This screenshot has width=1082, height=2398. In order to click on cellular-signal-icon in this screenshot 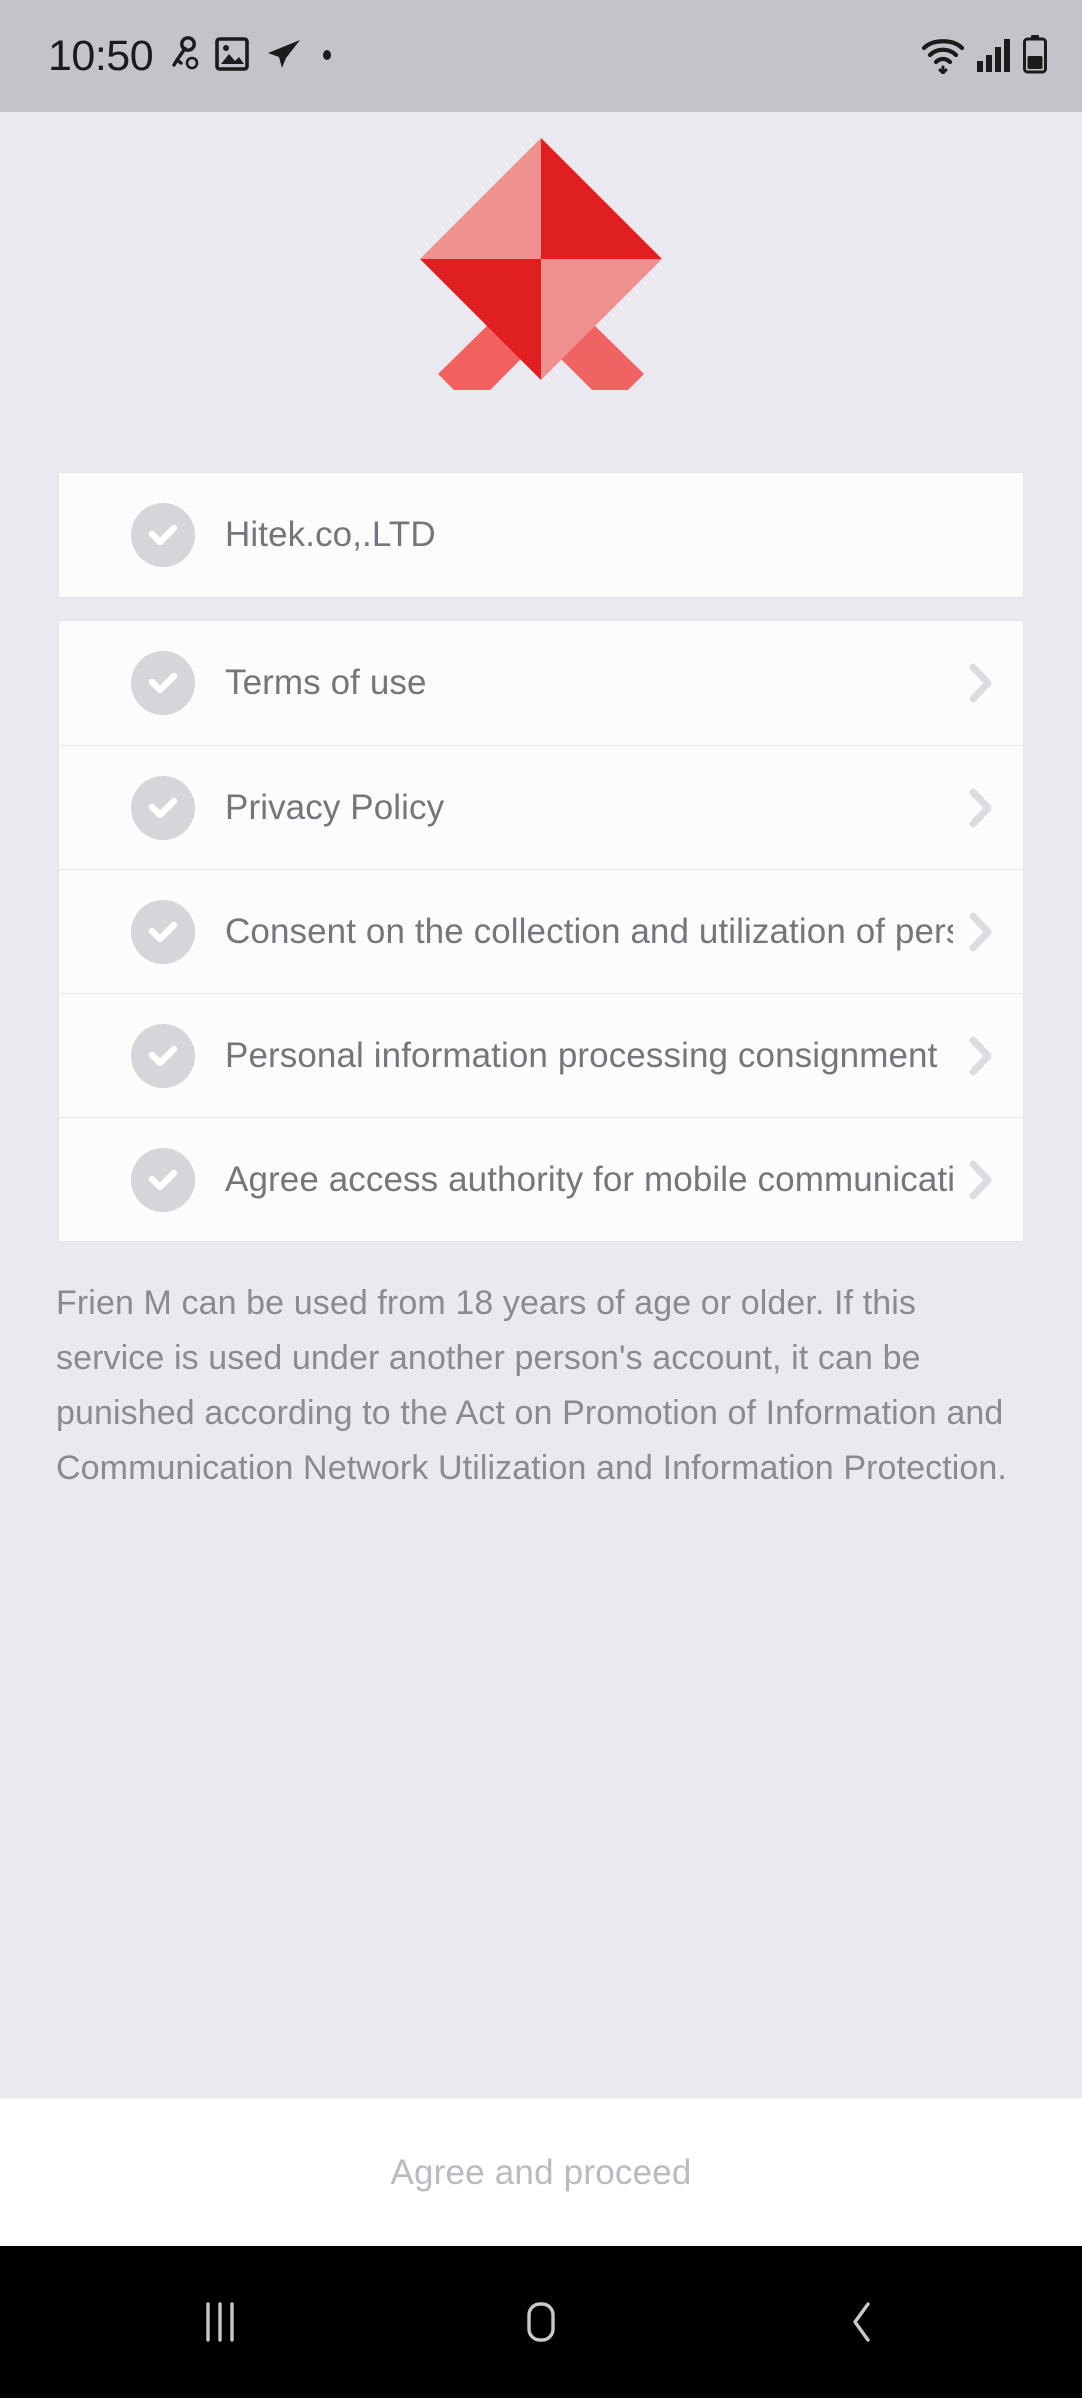, I will do `click(994, 56)`.